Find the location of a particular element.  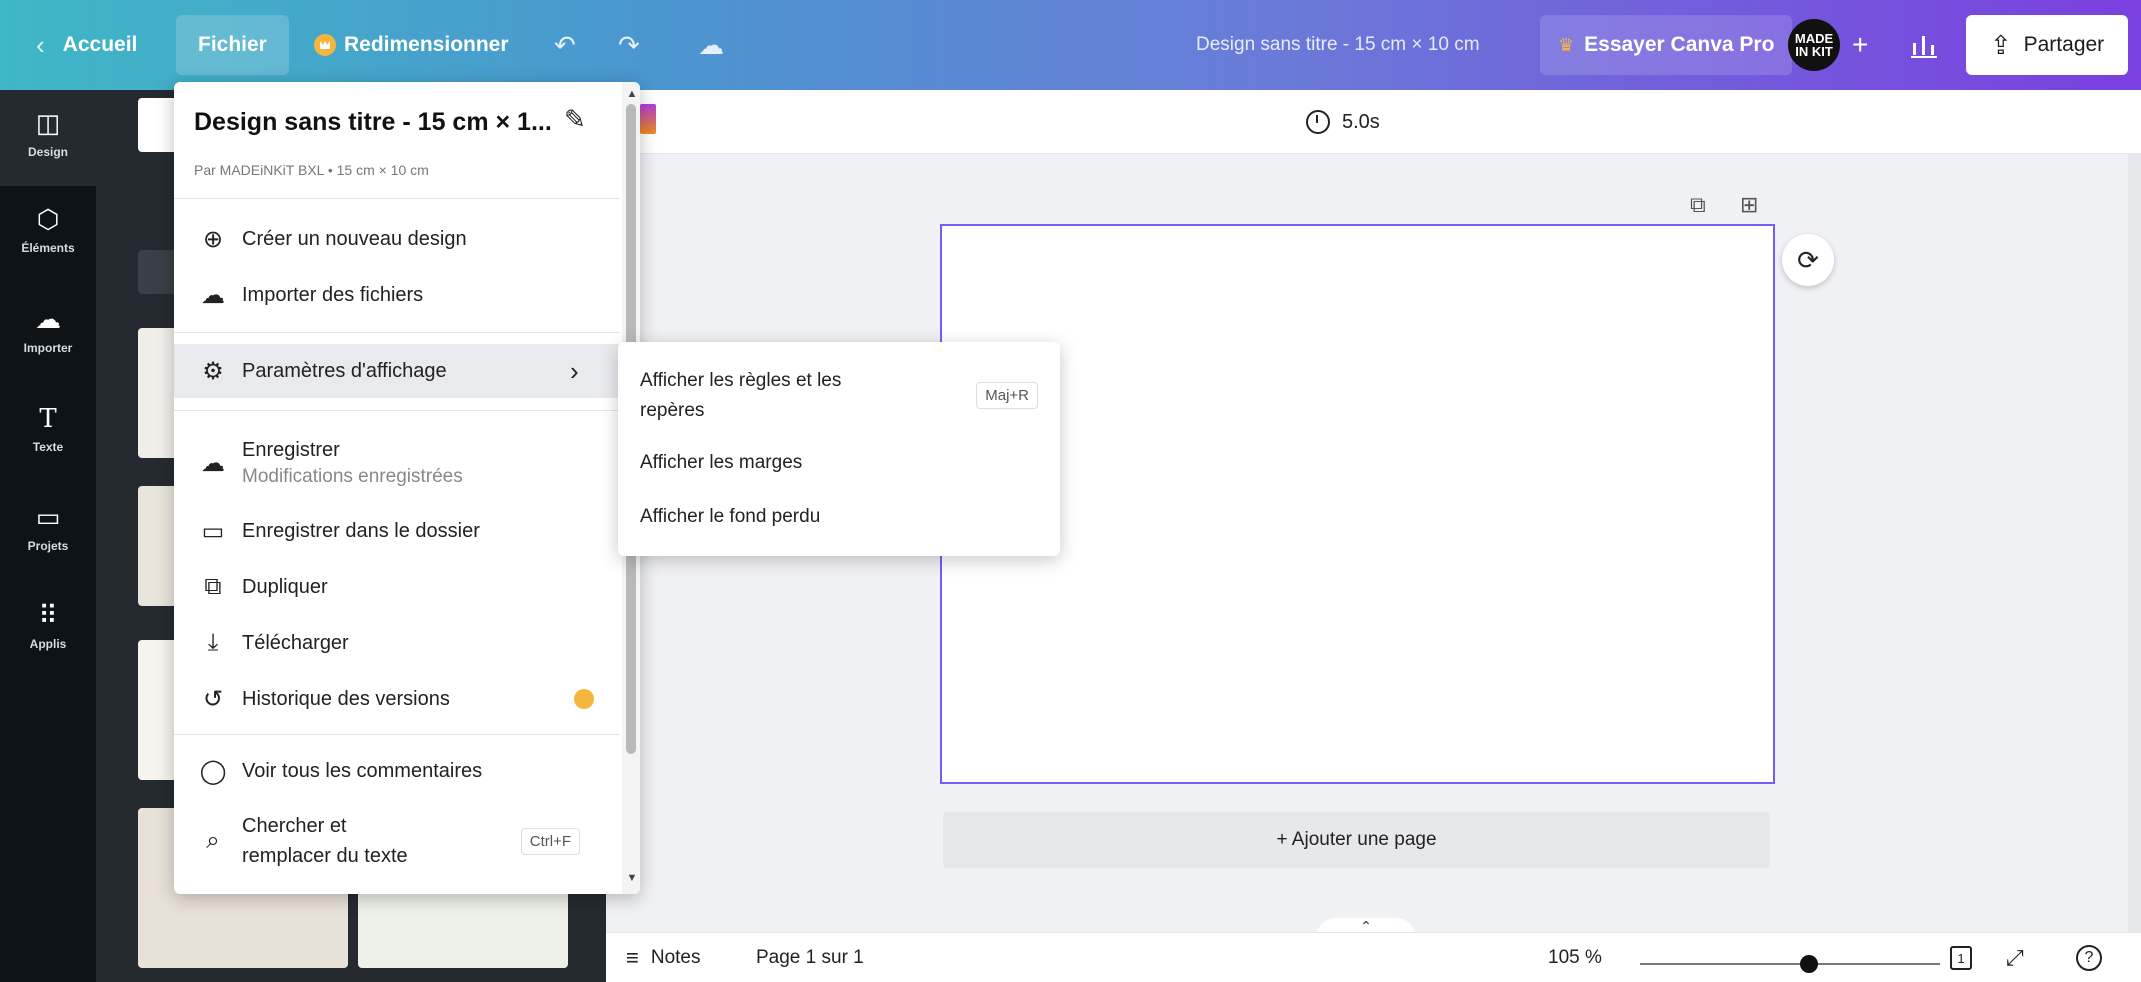

zoom-slider-track is located at coordinates (1790, 964).